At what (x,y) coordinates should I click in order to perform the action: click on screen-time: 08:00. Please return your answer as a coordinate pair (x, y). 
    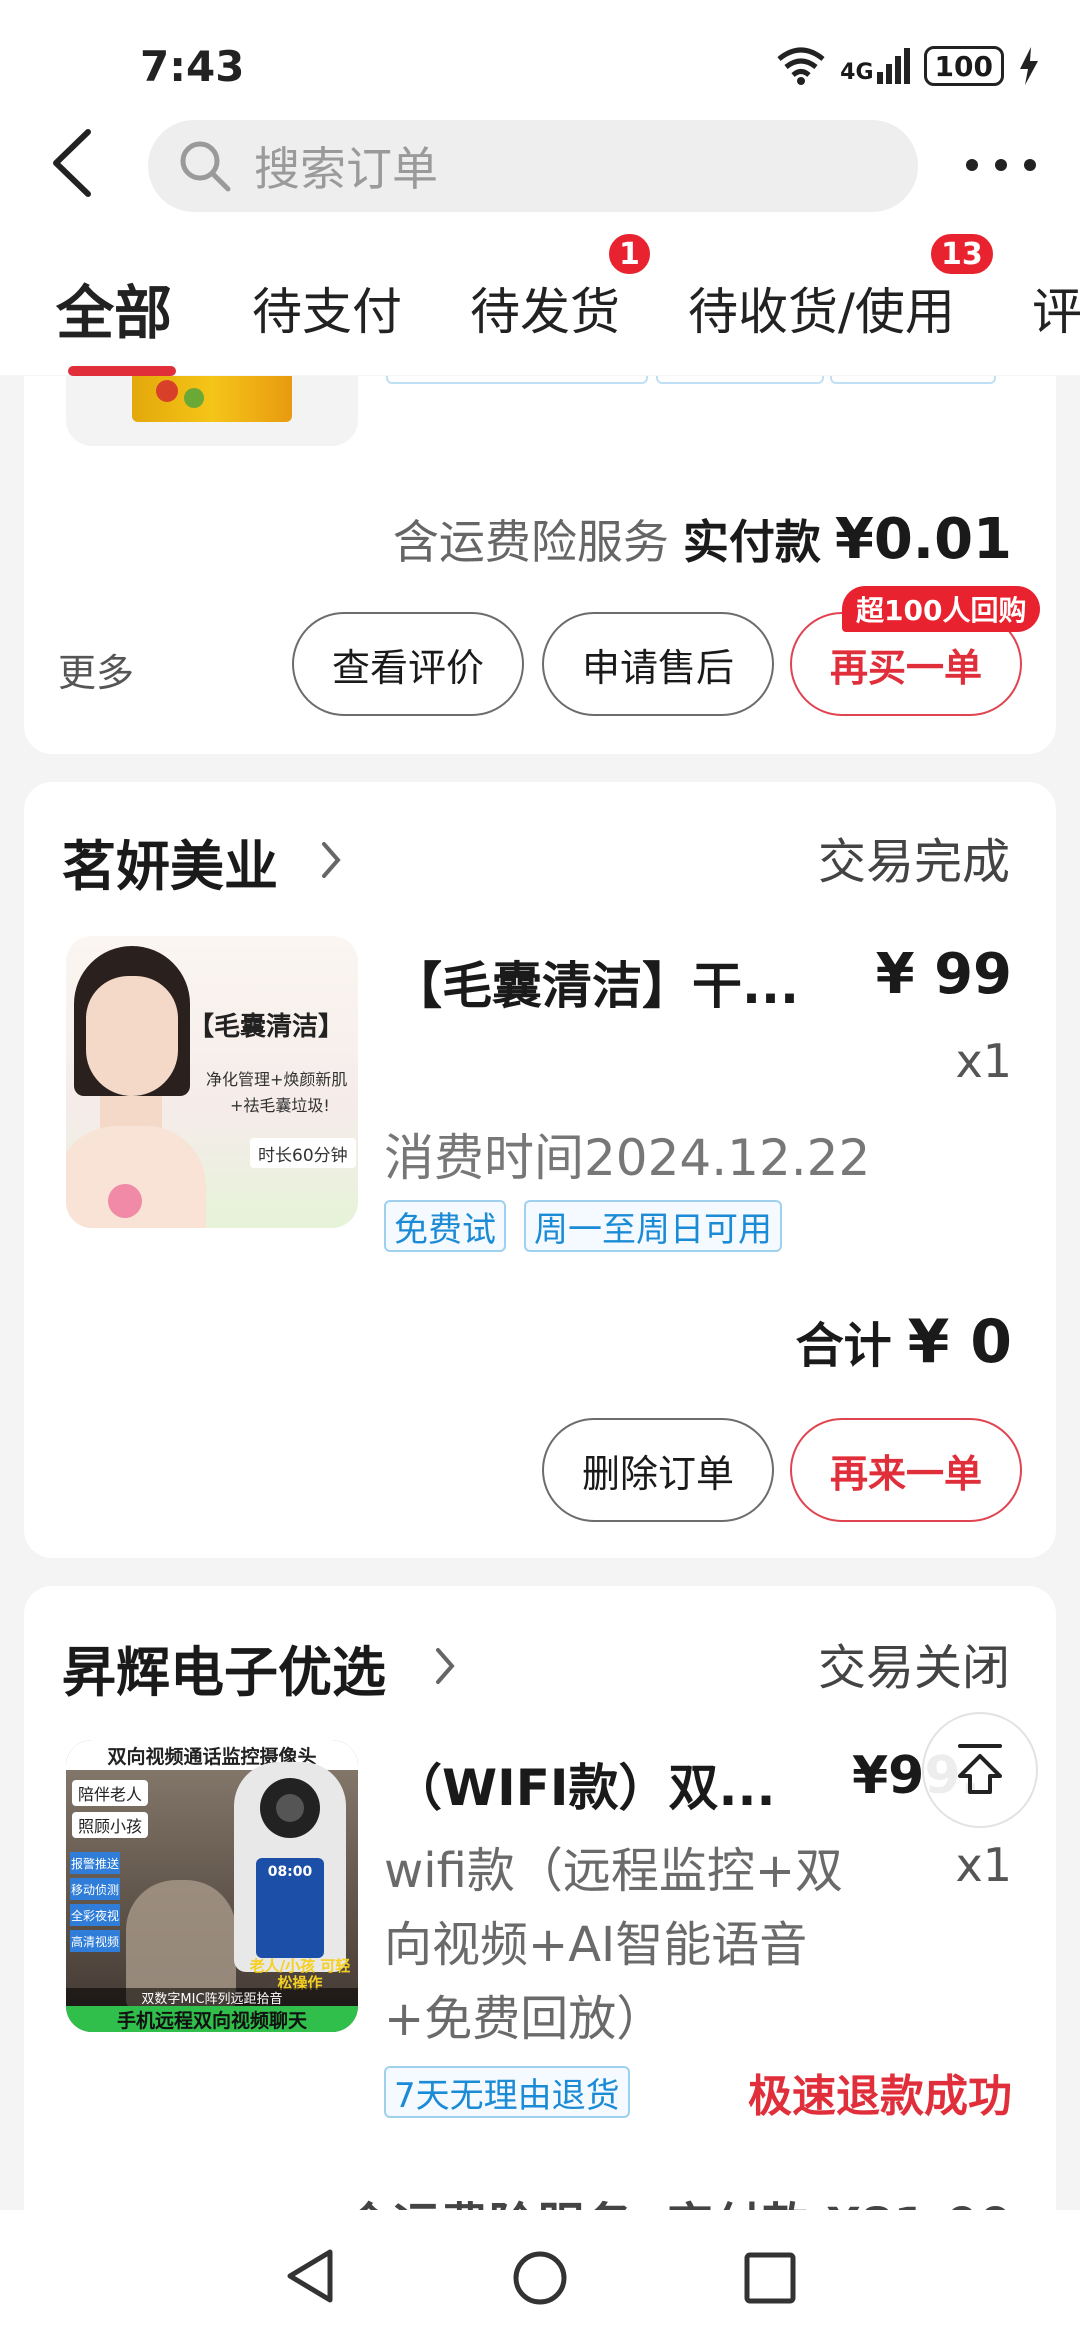
    Looking at the image, I should click on (290, 1872).